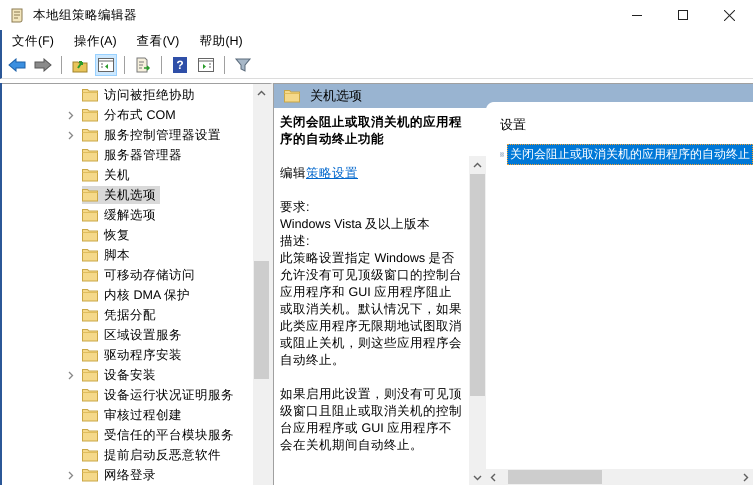 This screenshot has height=485, width=753. Describe the element at coordinates (43, 65) in the screenshot. I see `forward-arrow-icon` at that location.